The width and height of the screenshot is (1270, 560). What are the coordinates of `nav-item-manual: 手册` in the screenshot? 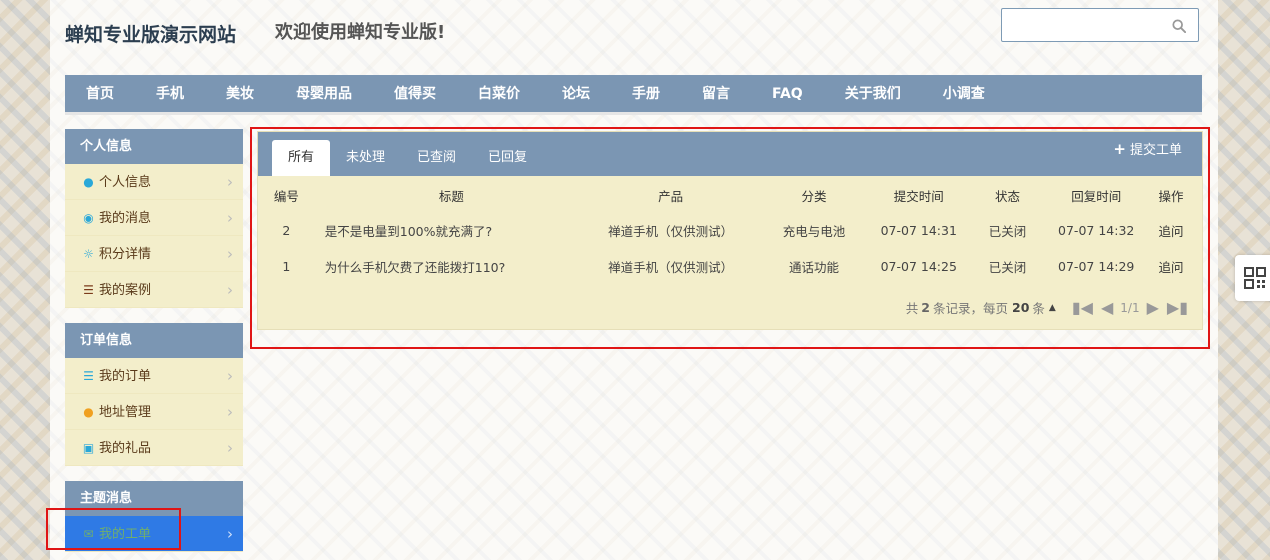 It's located at (646, 94).